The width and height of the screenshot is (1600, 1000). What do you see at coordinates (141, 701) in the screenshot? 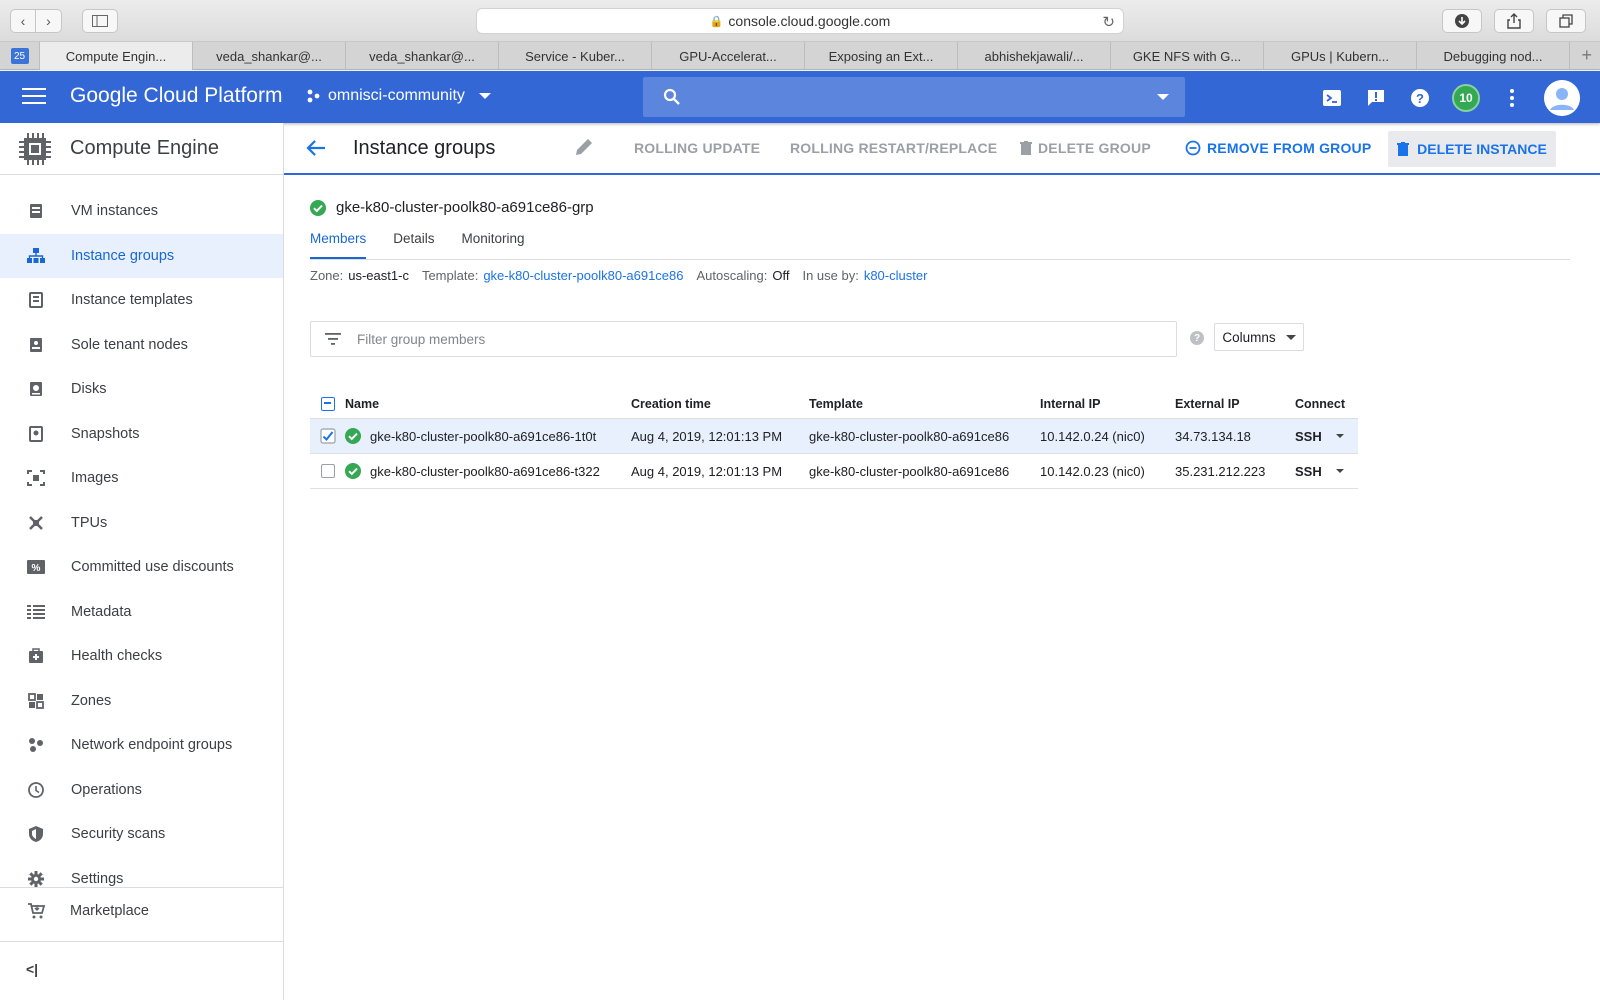
I see `sidebar-item-zones: Zones` at bounding box center [141, 701].